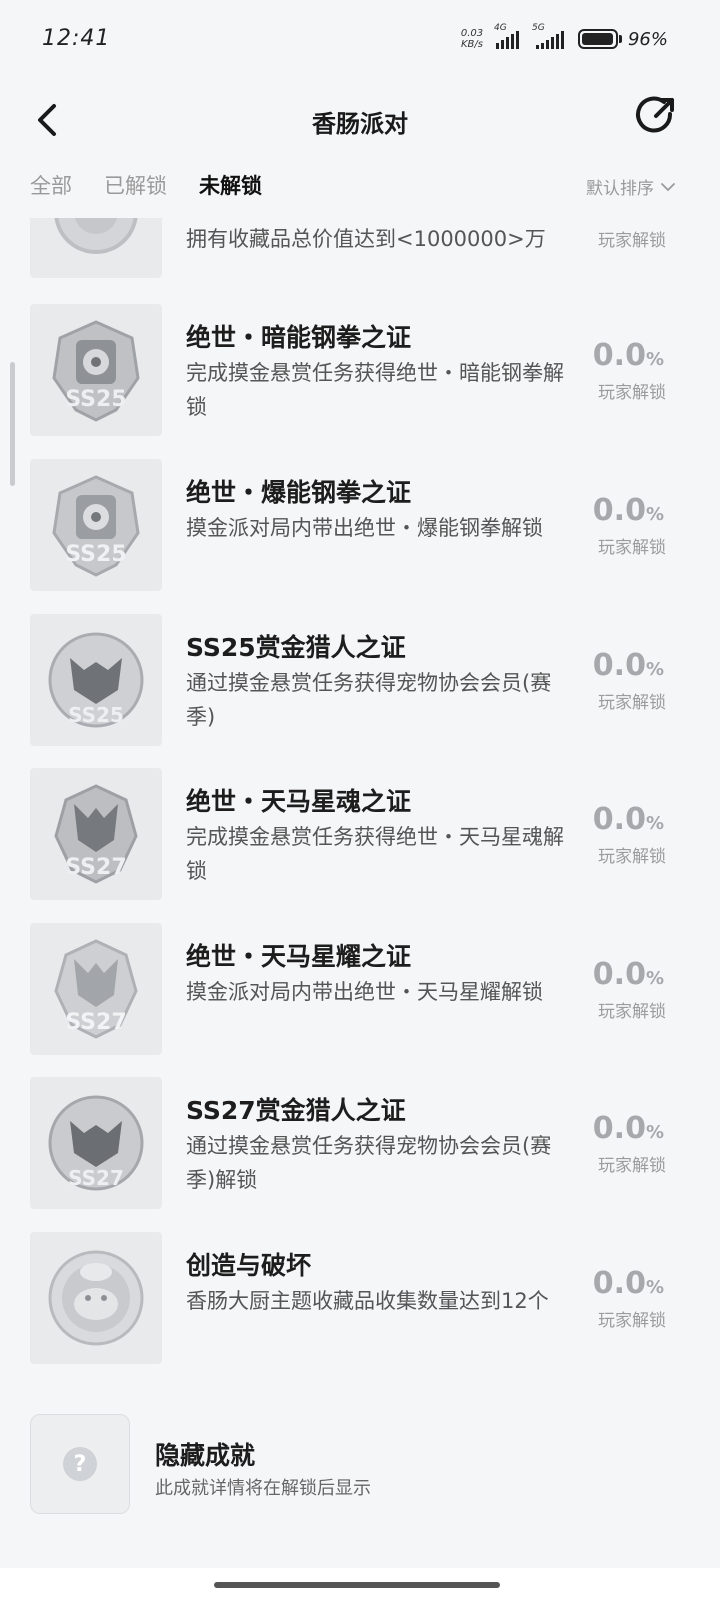 The image size is (720, 1600). I want to click on achievement-title: SS27赏金猎人之证, so click(296, 1110).